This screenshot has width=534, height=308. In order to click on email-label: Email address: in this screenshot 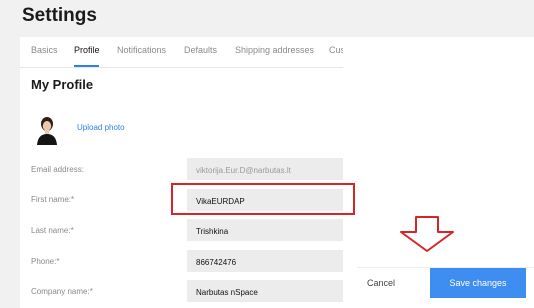, I will do `click(57, 169)`.